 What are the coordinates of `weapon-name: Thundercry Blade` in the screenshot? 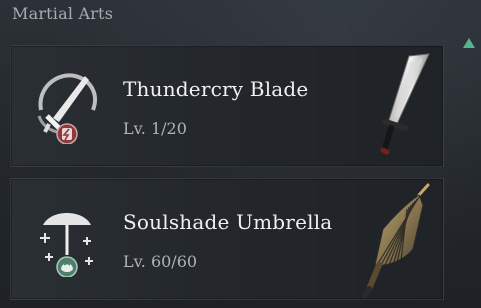 It's located at (216, 89).